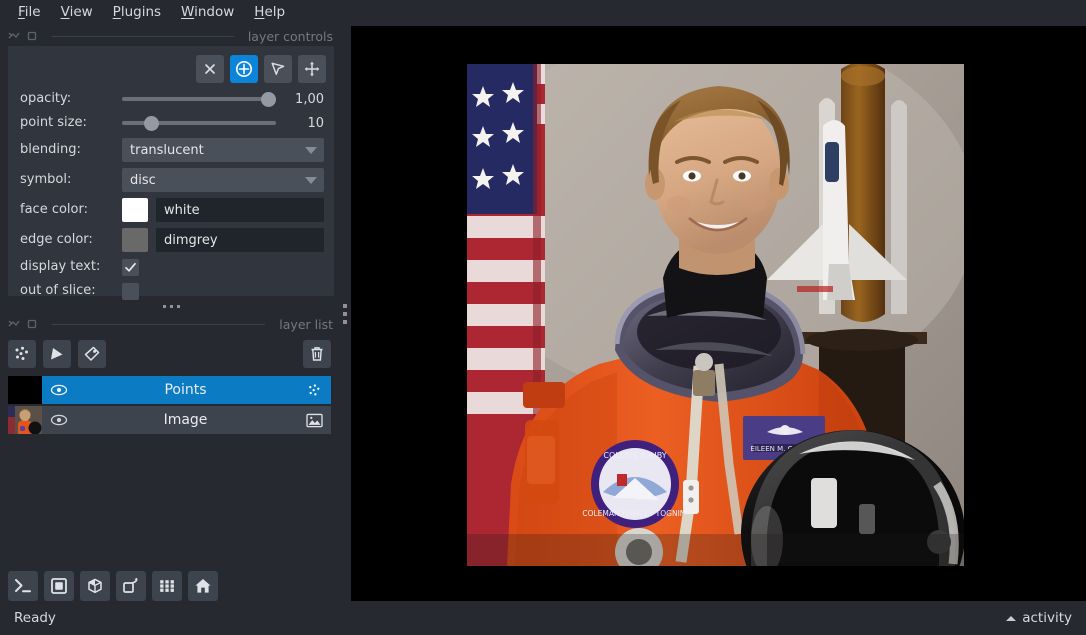  I want to click on add-points-button, so click(244, 69).